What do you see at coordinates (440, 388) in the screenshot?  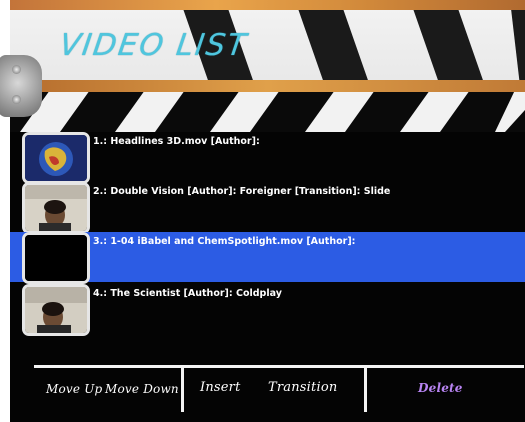 I see `delete-button: Delete` at bounding box center [440, 388].